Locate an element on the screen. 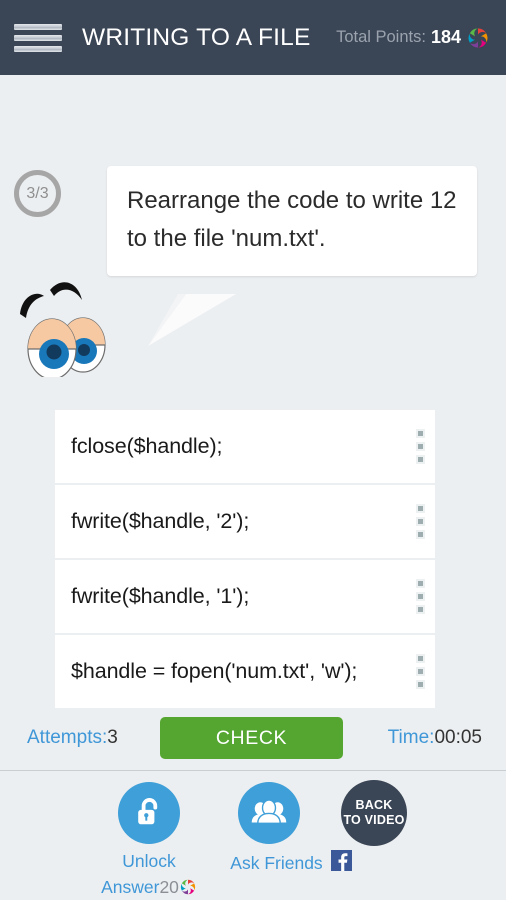 The height and width of the screenshot is (900, 506). code-block-row: fwrite($handle, '2'); is located at coordinates (245, 521).